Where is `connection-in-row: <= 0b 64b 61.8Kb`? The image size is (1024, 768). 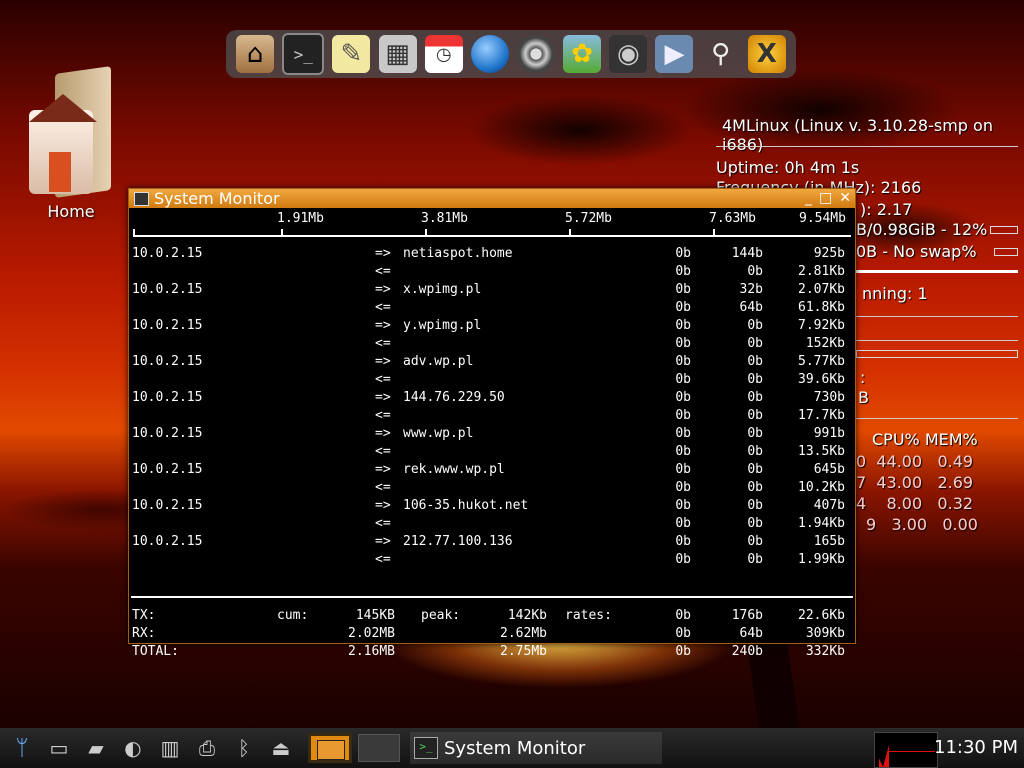
connection-in-row: <= 0b 64b 61.8Kb is located at coordinates (492, 308).